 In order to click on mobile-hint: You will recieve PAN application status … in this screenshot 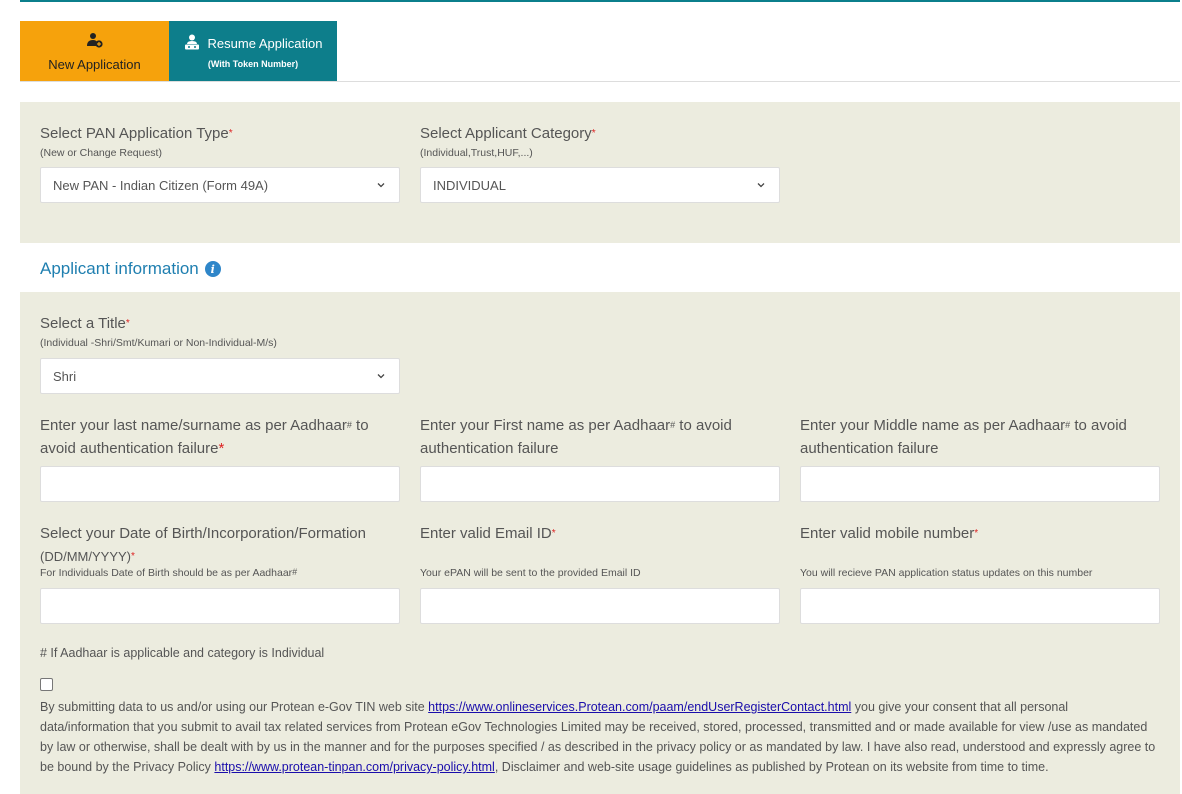, I will do `click(946, 573)`.